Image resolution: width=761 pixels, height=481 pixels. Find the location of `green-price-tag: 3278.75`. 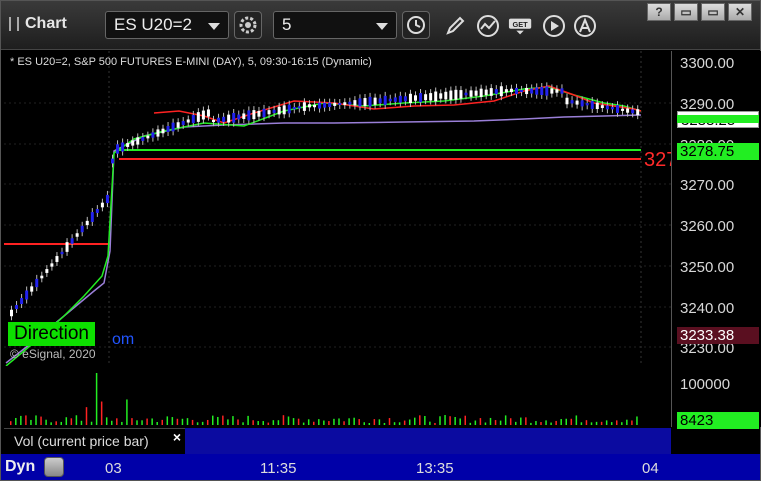

green-price-tag: 3278.75 is located at coordinates (718, 151).